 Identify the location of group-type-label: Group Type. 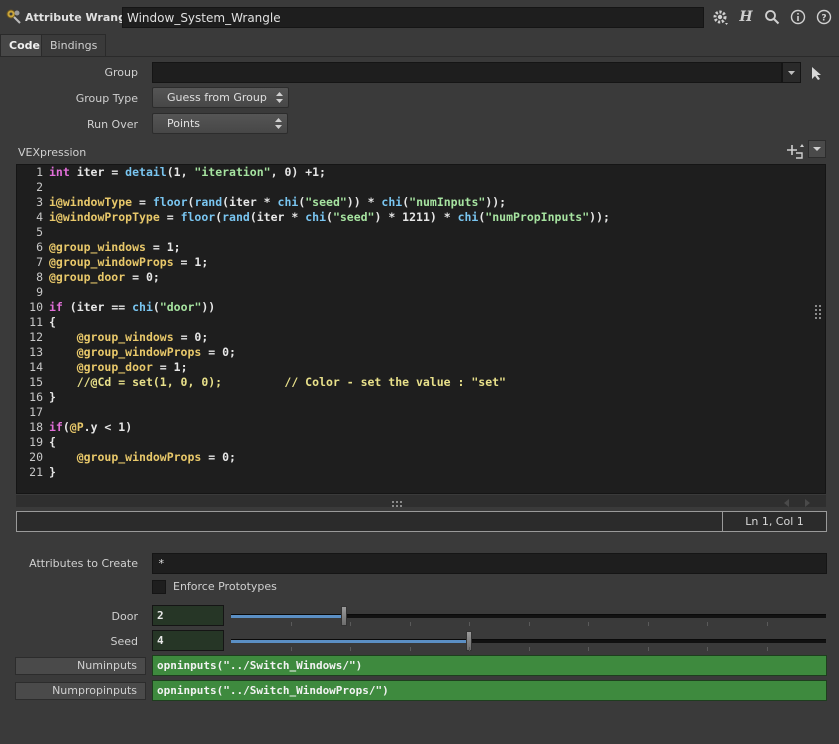
(106, 98).